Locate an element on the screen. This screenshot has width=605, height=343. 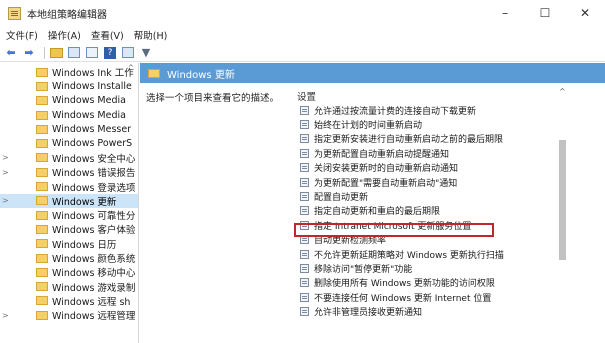
tree-item-label: Windows Installe is located at coordinates (92, 86).